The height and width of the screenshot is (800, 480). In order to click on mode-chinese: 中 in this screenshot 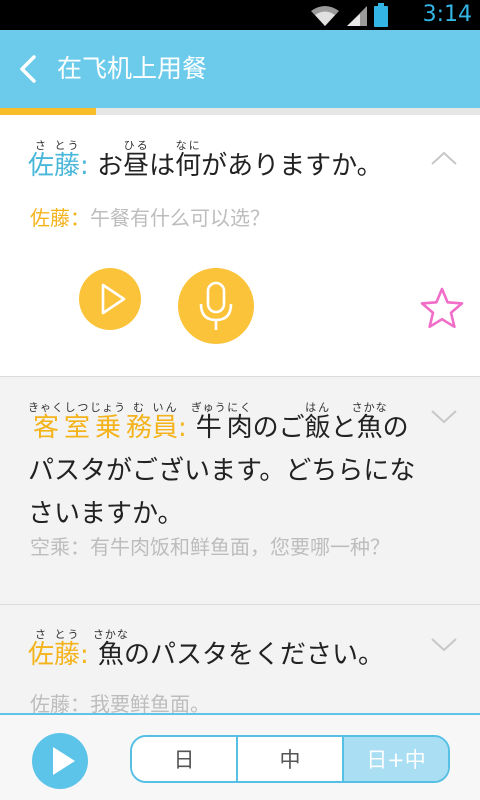, I will do `click(291, 759)`.